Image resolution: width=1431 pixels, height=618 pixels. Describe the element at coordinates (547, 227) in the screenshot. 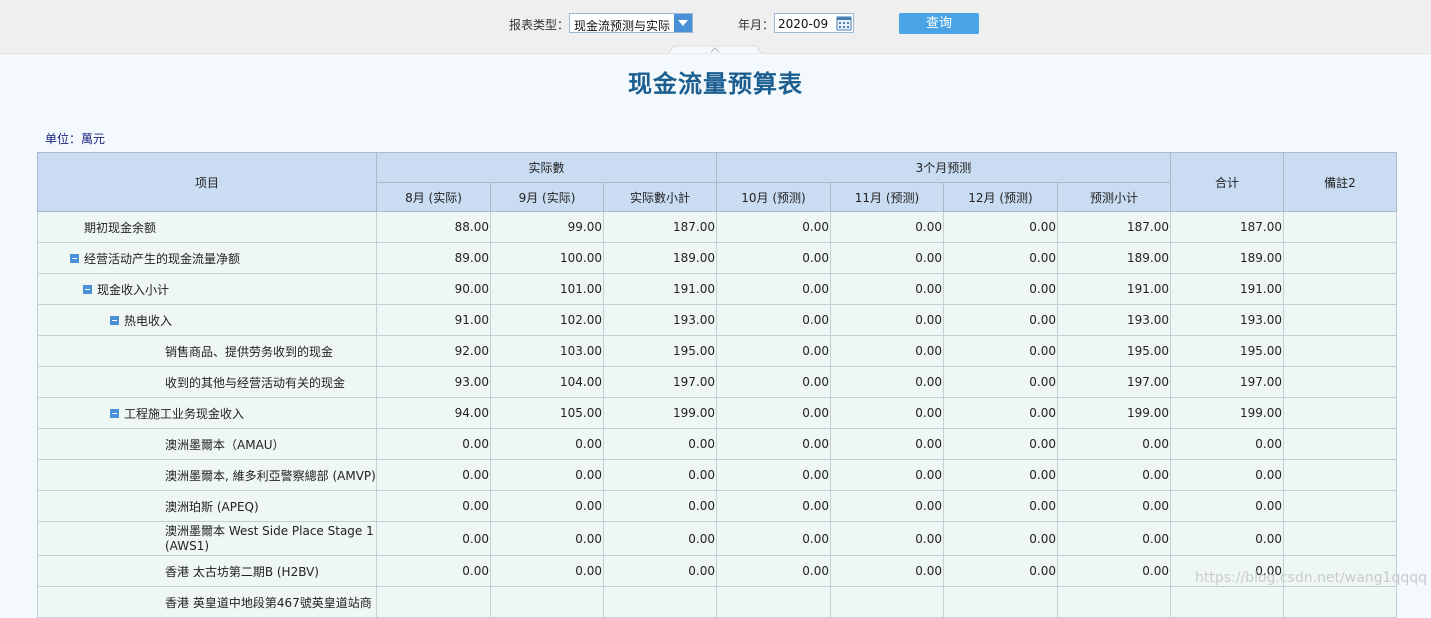

I see `value-cell: 99.00` at that location.